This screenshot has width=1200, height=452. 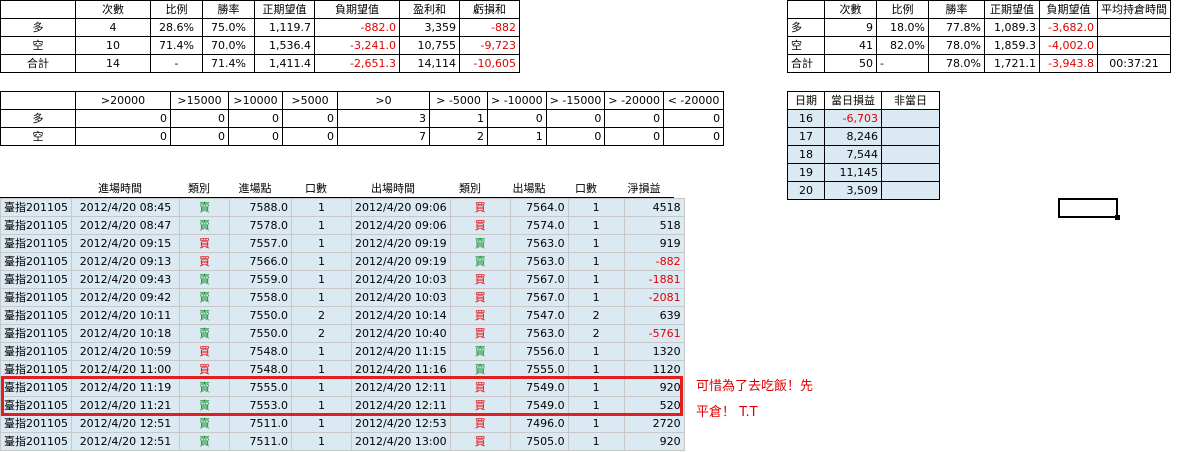 What do you see at coordinates (539, 351) in the screenshot?
I see `exit-price-cell: 7556.0` at bounding box center [539, 351].